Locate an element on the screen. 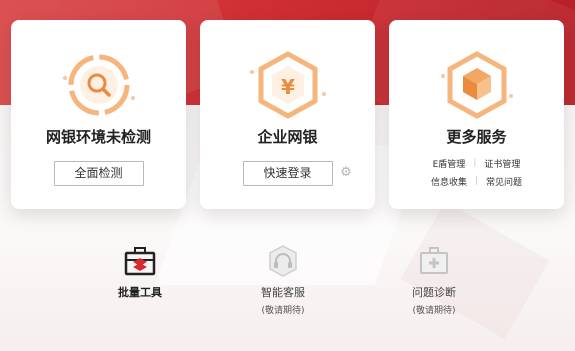 The height and width of the screenshot is (351, 575). smart-service-label: 智能客服 is located at coordinates (283, 292).